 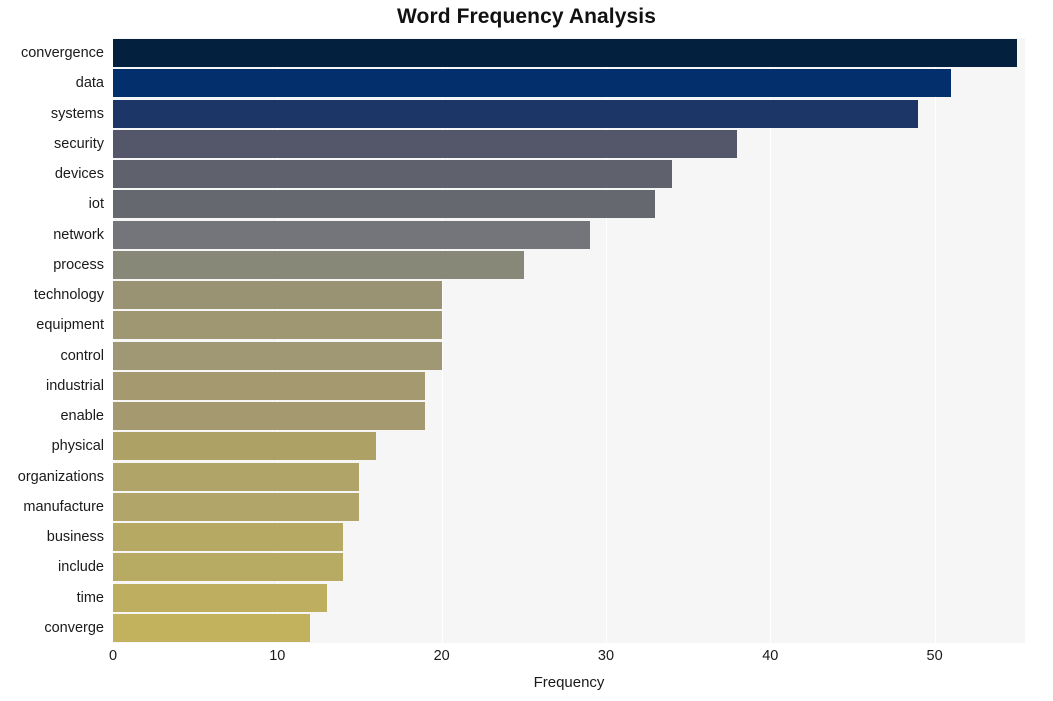 I want to click on y-tick-label: converge, so click(x=74, y=627).